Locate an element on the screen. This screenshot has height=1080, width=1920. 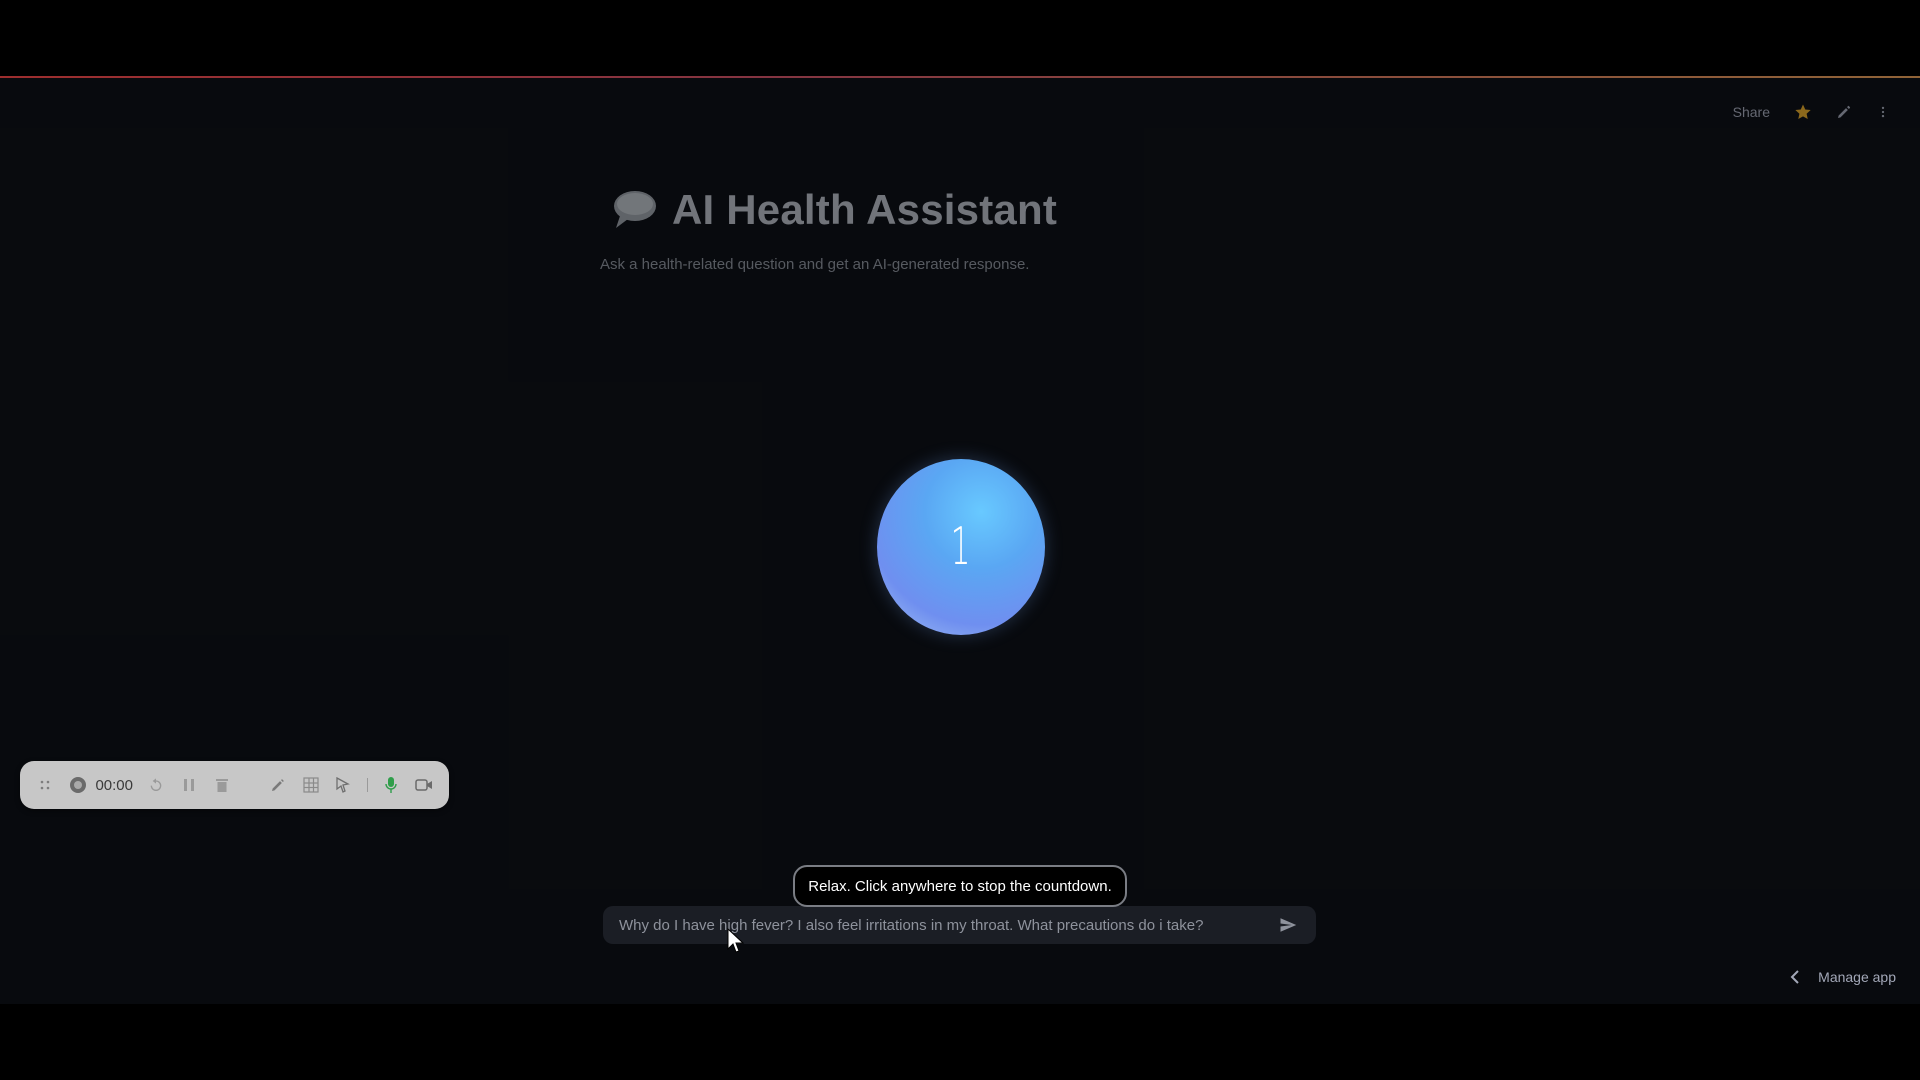
chevron-left-icon is located at coordinates (1794, 977).